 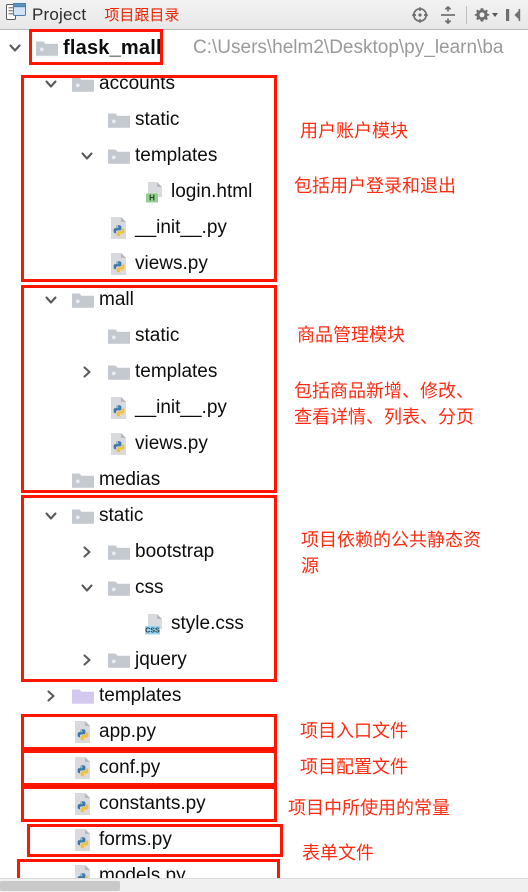 I want to click on project-tool-window-icon, so click(x=16, y=14).